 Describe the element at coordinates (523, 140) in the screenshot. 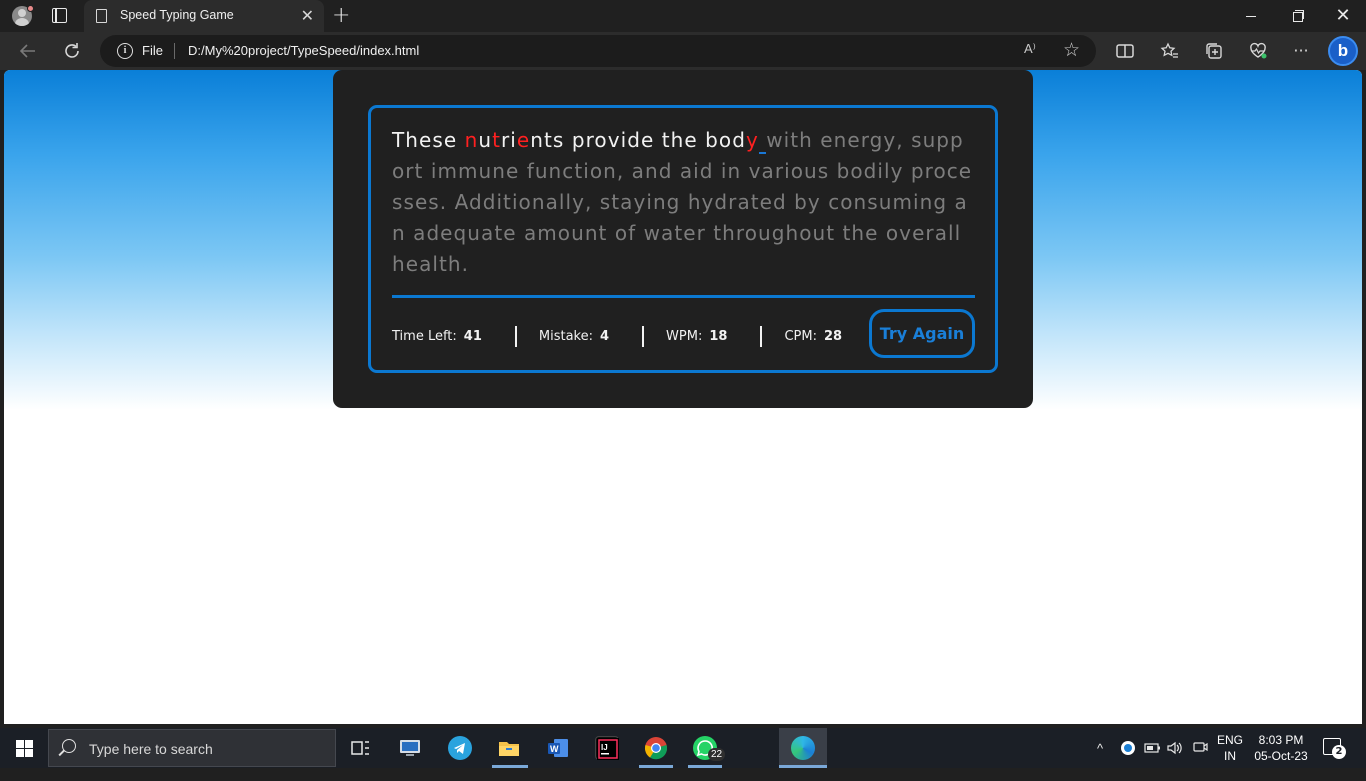

I see `incorrect-char: e` at that location.